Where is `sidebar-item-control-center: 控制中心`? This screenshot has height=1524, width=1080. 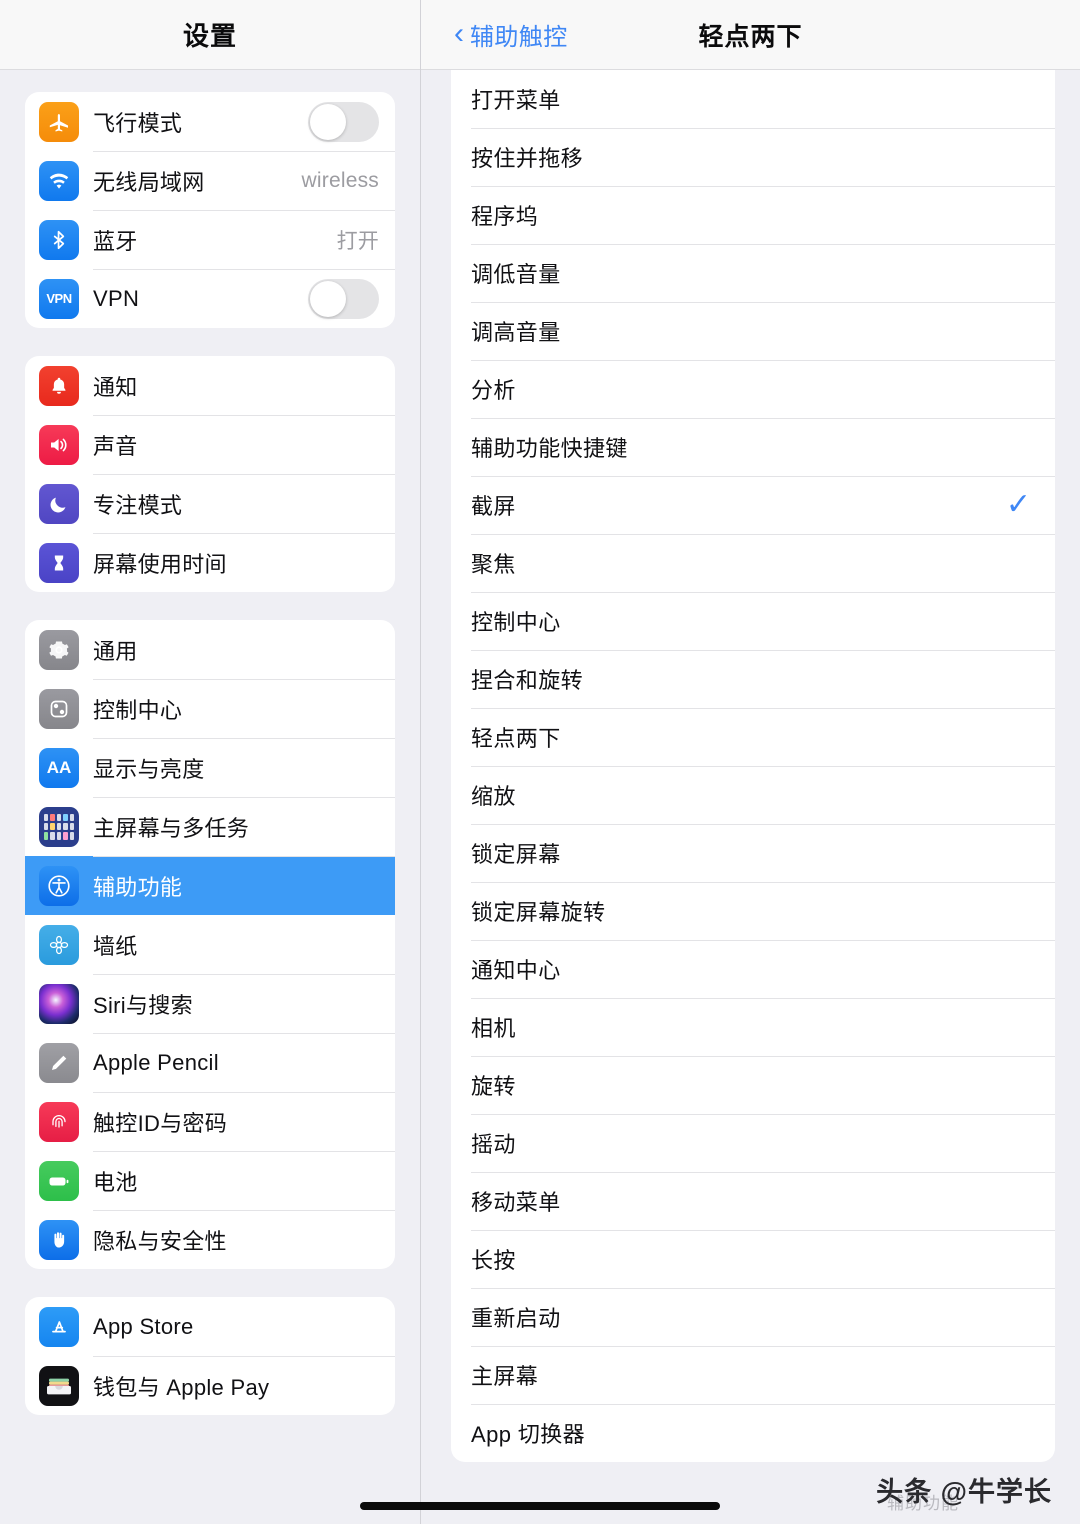
sidebar-item-control-center: 控制中心 is located at coordinates (210, 708).